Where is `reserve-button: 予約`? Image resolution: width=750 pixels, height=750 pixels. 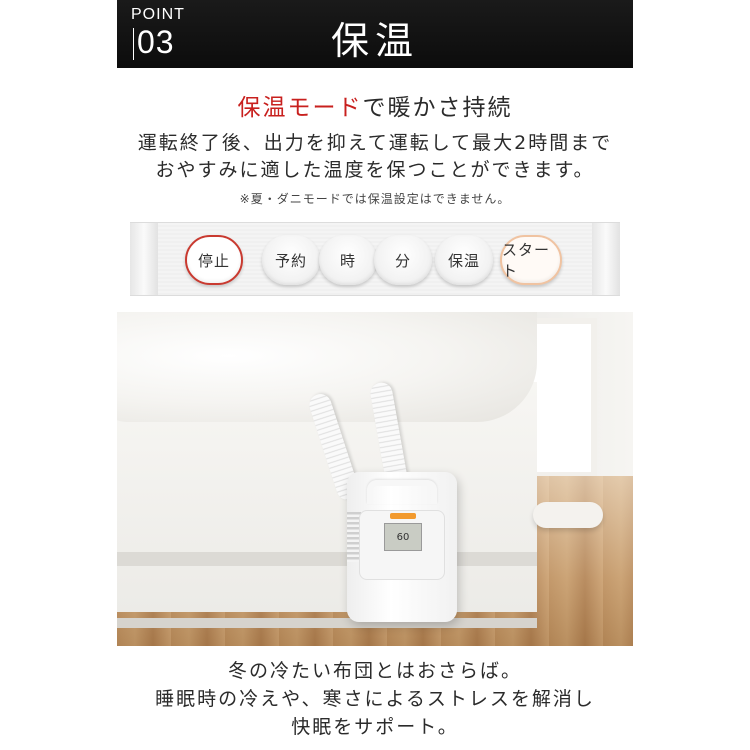 reserve-button: 予約 is located at coordinates (291, 260).